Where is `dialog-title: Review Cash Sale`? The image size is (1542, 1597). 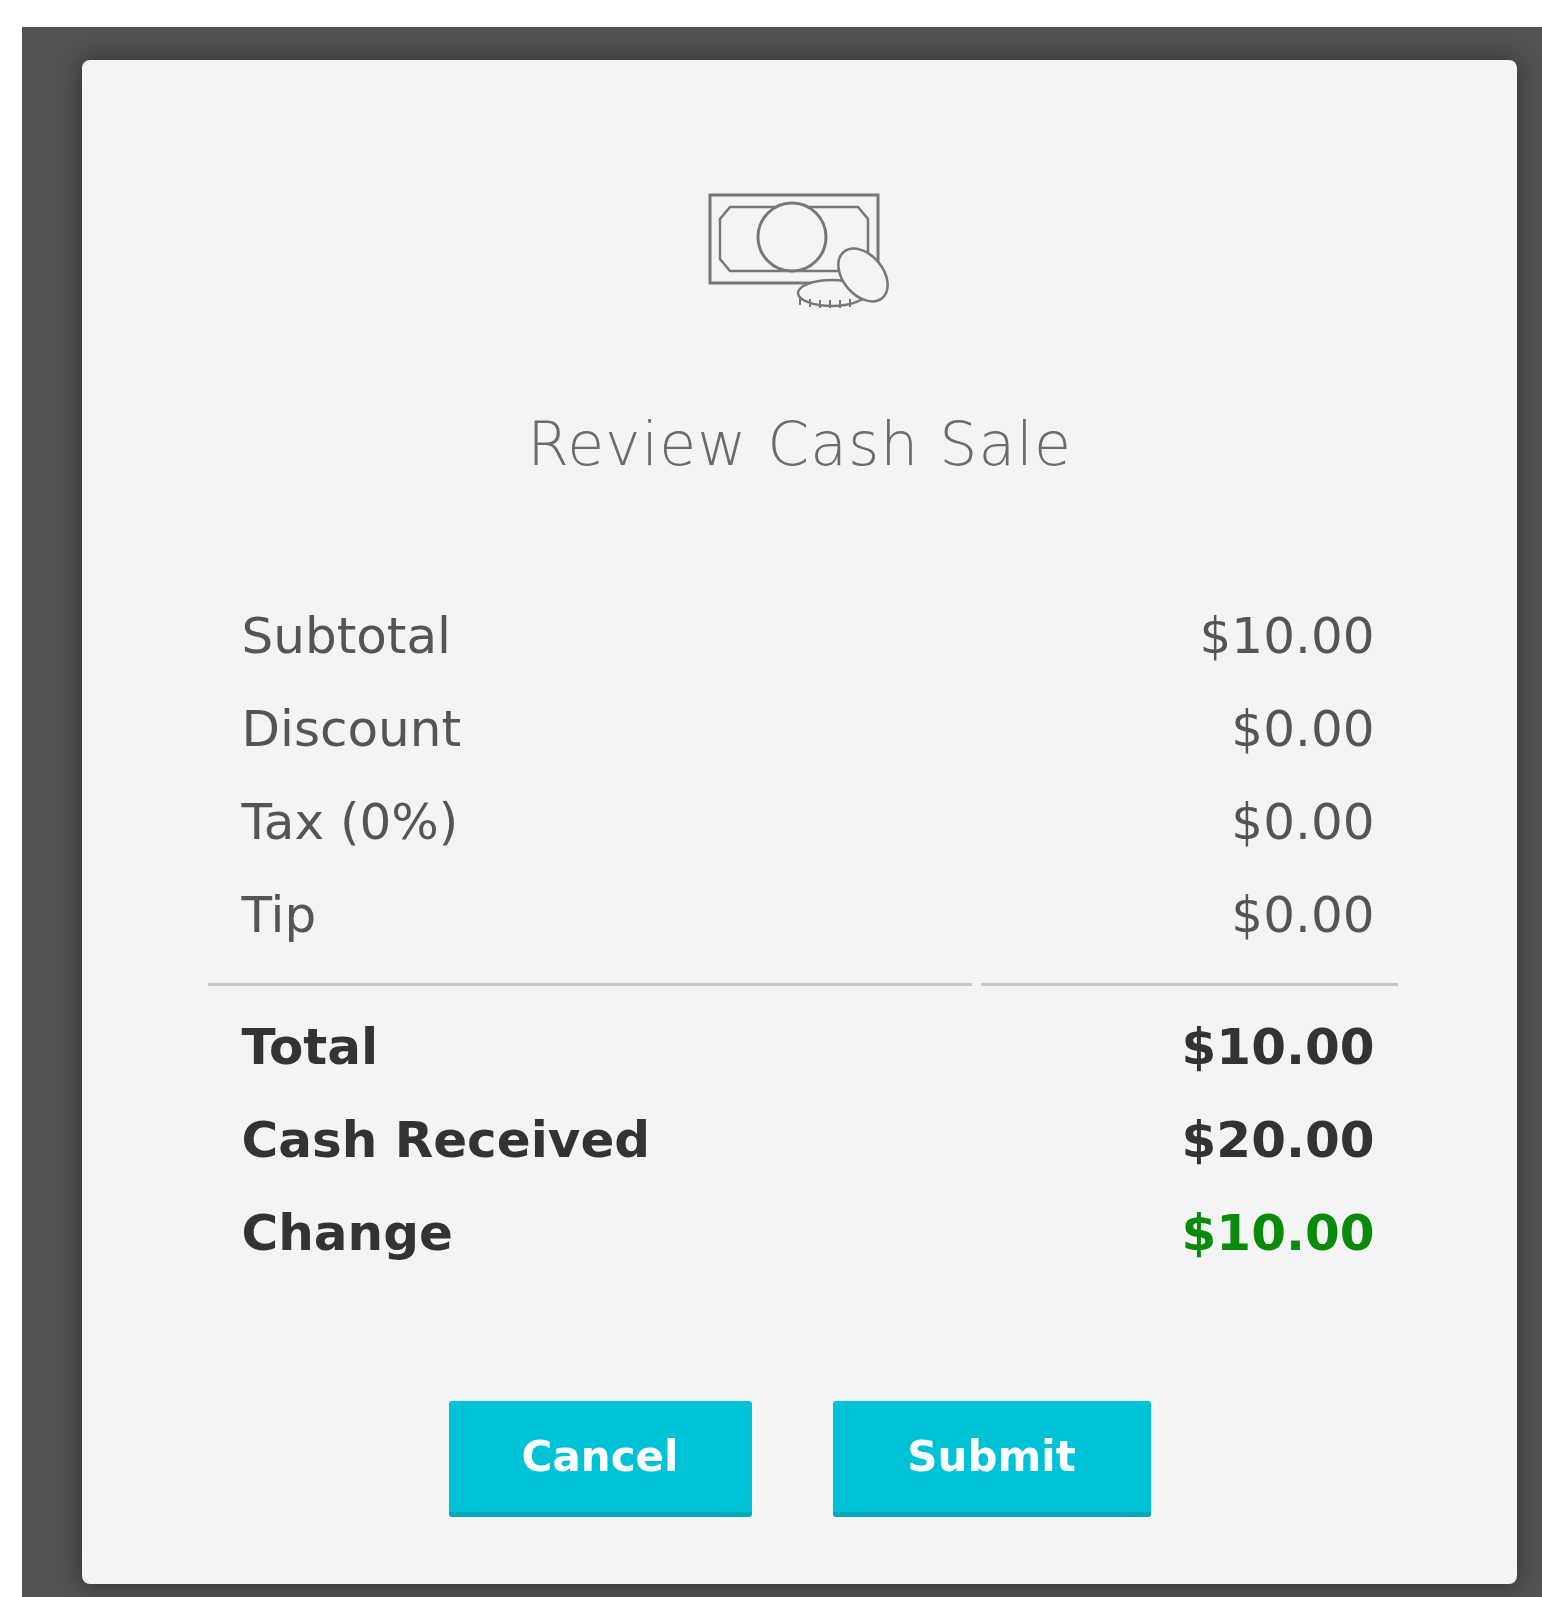 dialog-title: Review Cash Sale is located at coordinates (799, 444).